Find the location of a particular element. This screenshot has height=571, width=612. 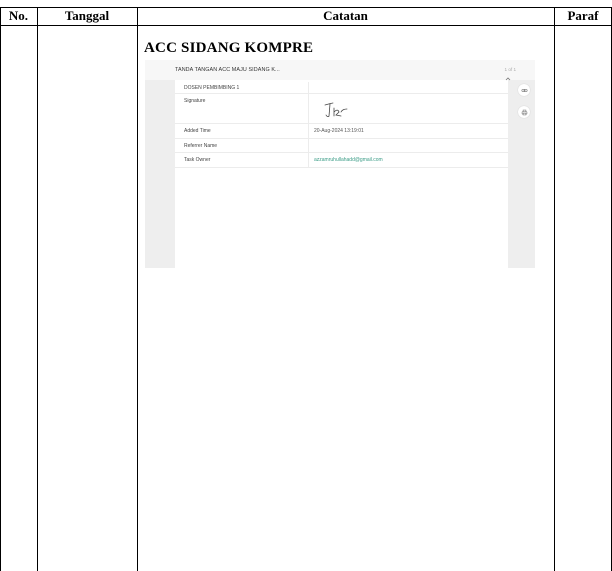

table-row: Referrer Name is located at coordinates (341, 145).